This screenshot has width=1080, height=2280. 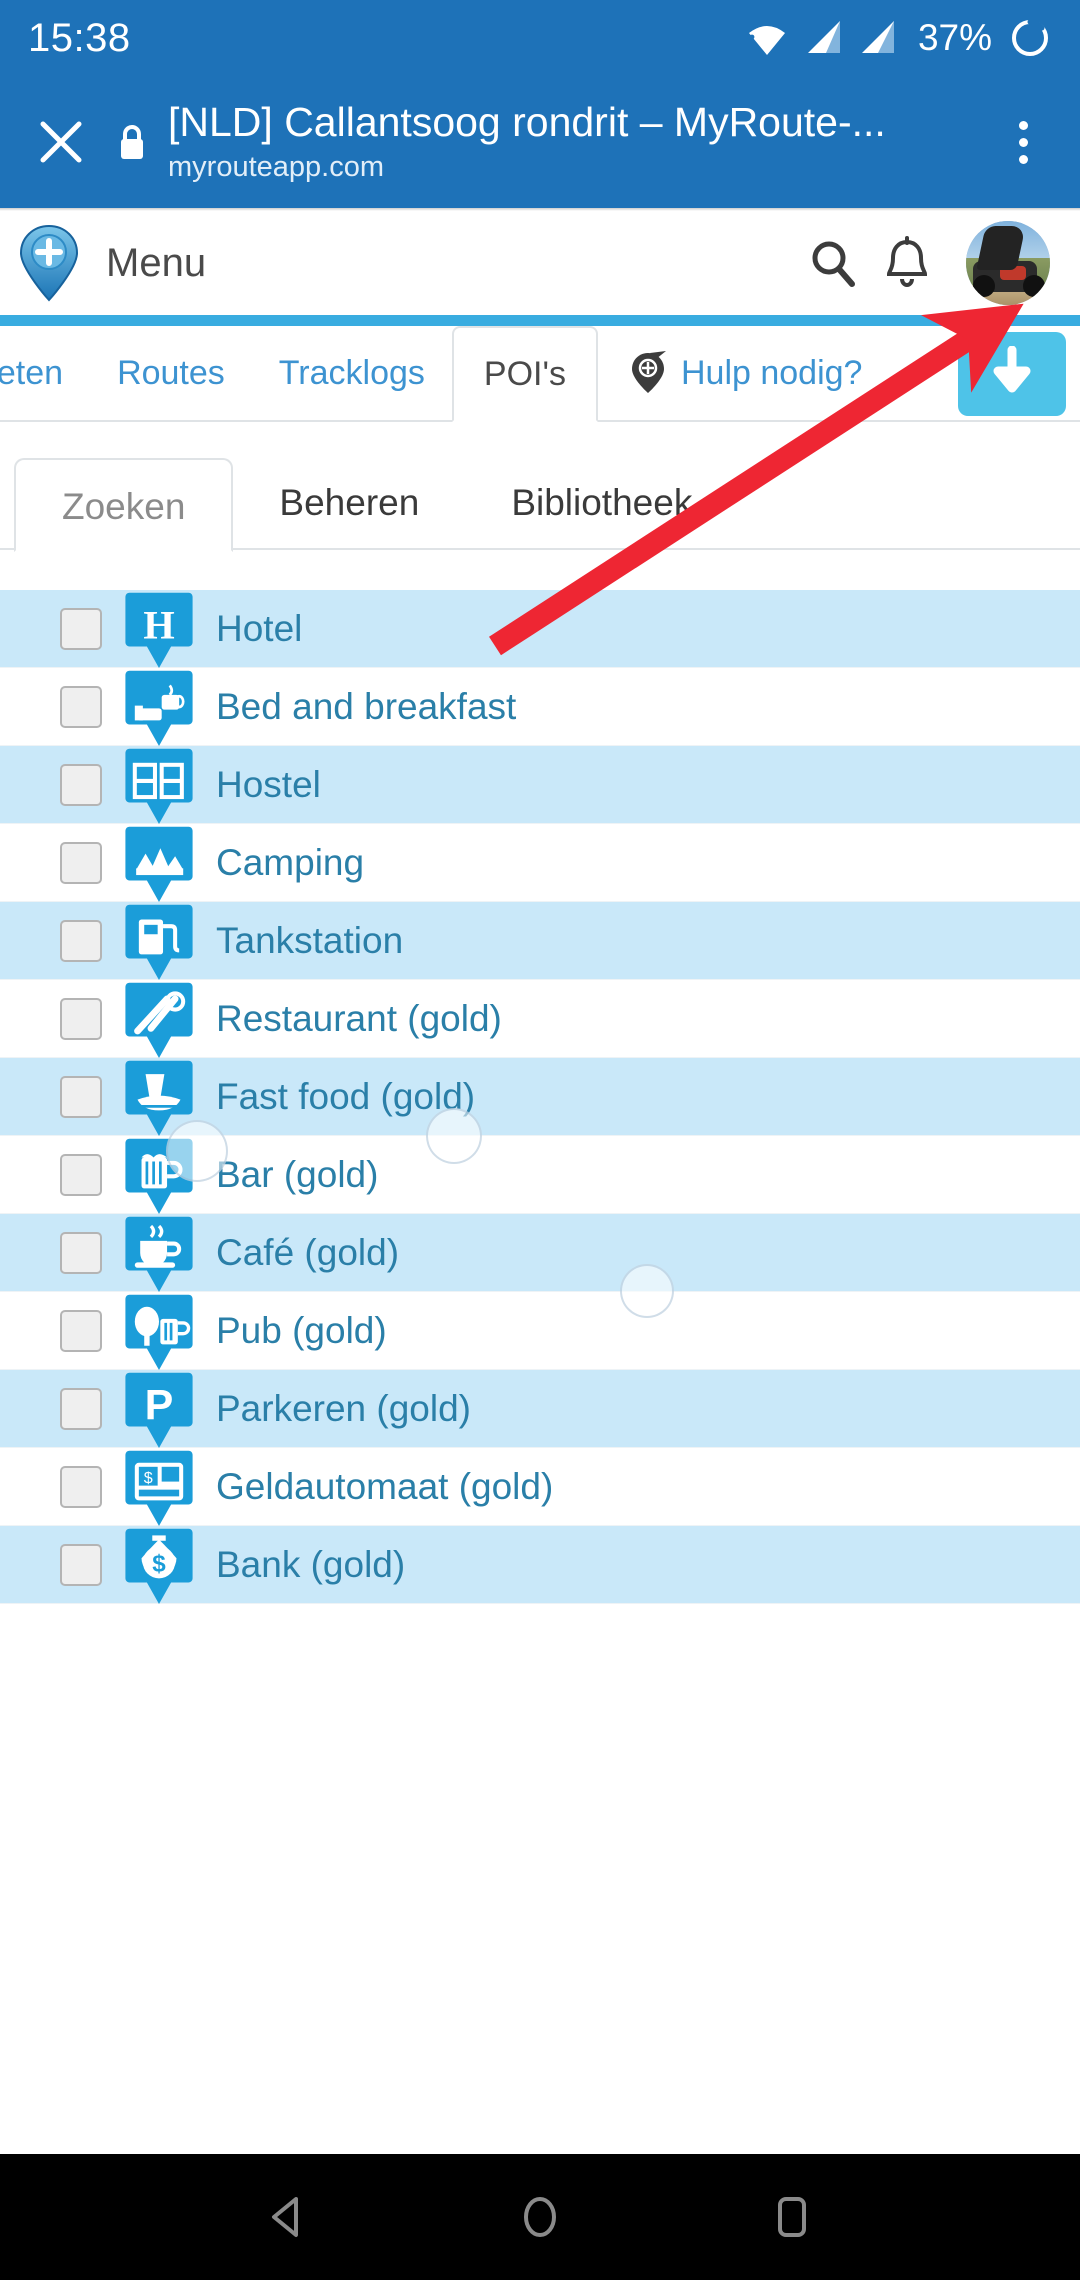 I want to click on tab-help: Hulp nodig?, so click(x=743, y=373).